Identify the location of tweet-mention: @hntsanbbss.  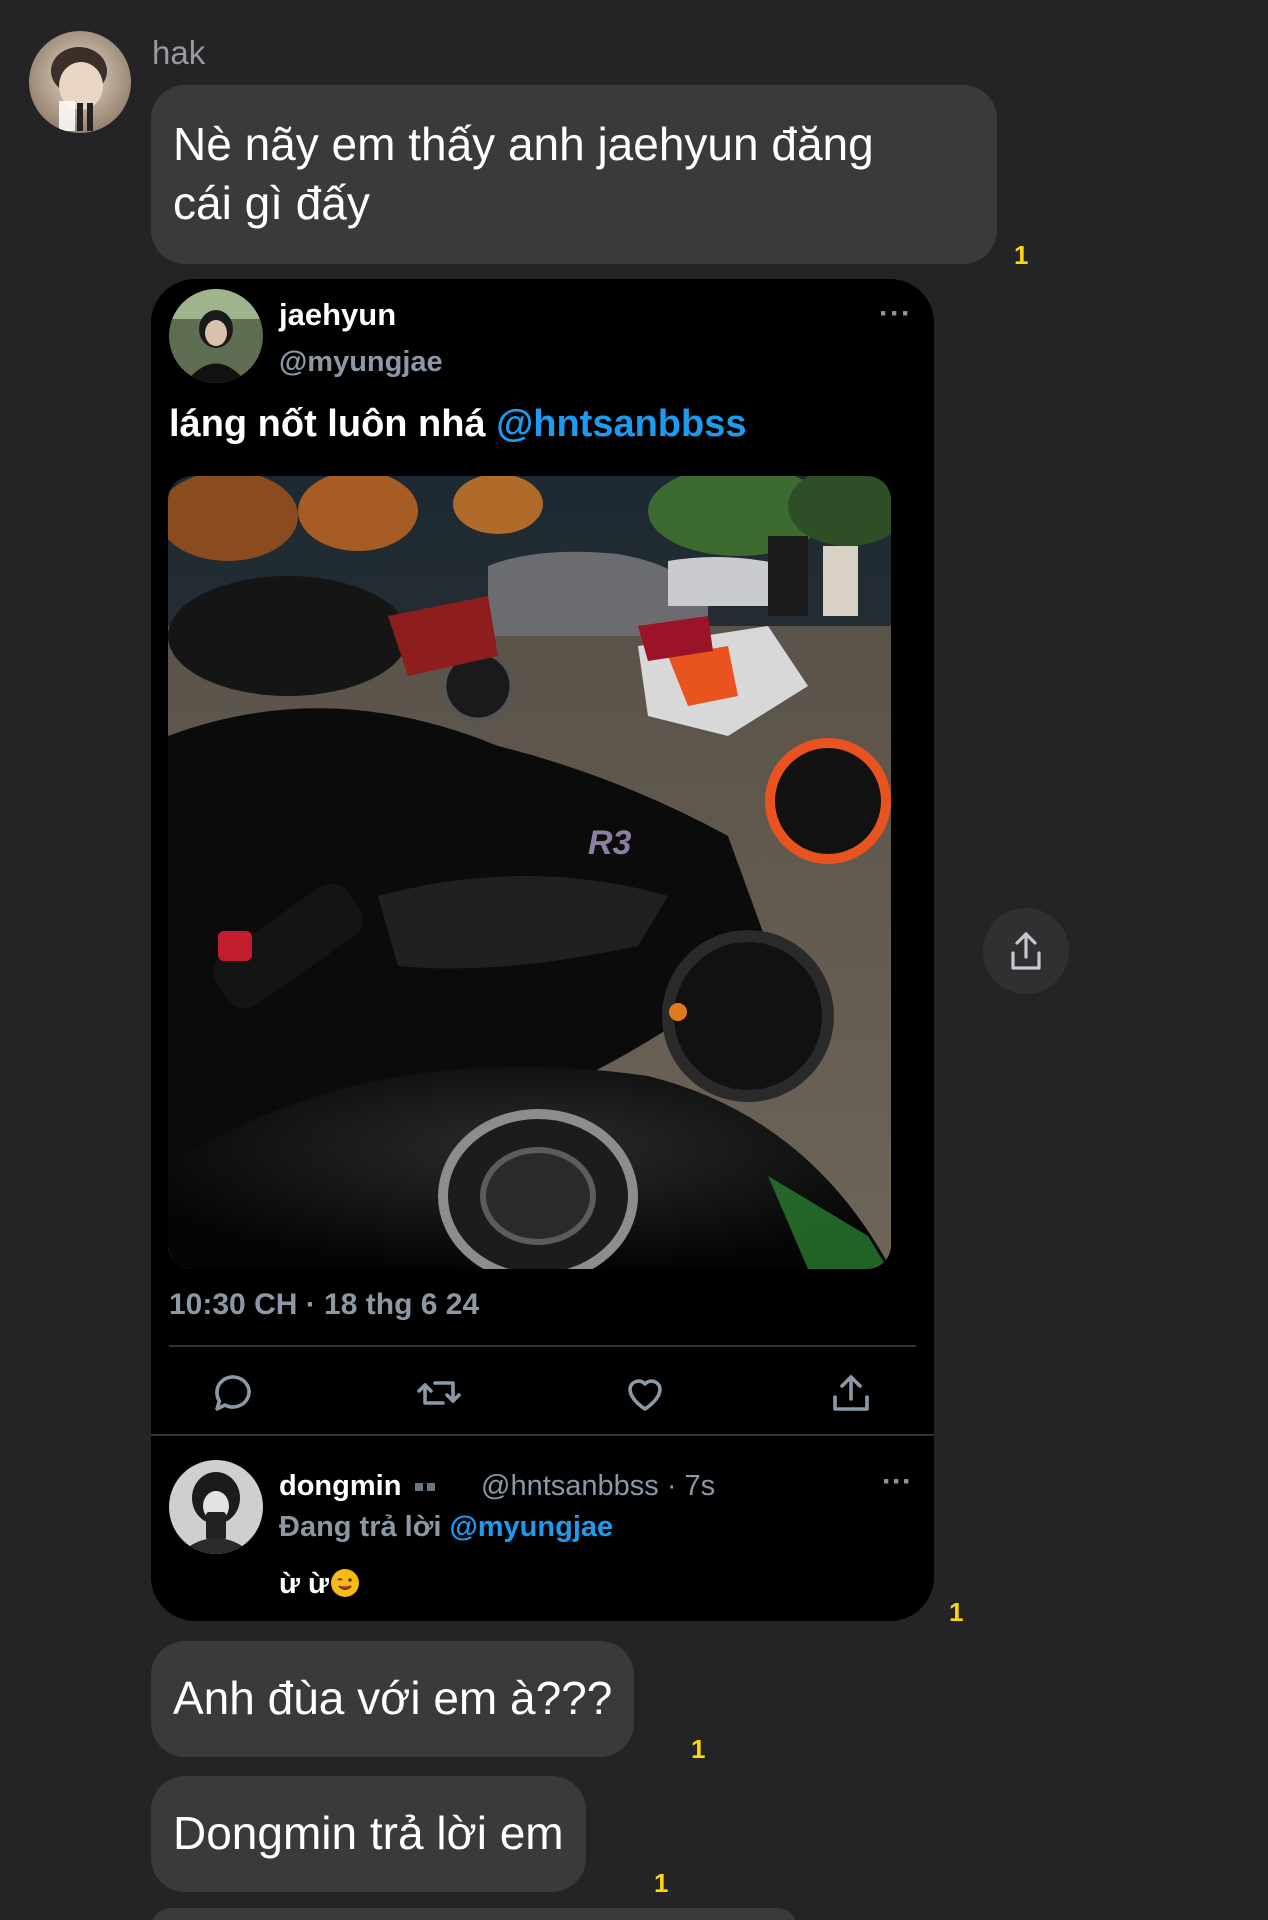
(621, 424).